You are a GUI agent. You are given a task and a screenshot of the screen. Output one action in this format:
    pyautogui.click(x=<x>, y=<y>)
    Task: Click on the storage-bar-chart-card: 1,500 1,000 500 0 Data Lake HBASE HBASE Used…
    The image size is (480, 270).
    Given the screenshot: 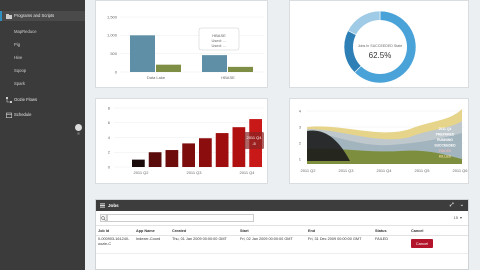 What is the action you would take?
    pyautogui.click(x=181, y=44)
    